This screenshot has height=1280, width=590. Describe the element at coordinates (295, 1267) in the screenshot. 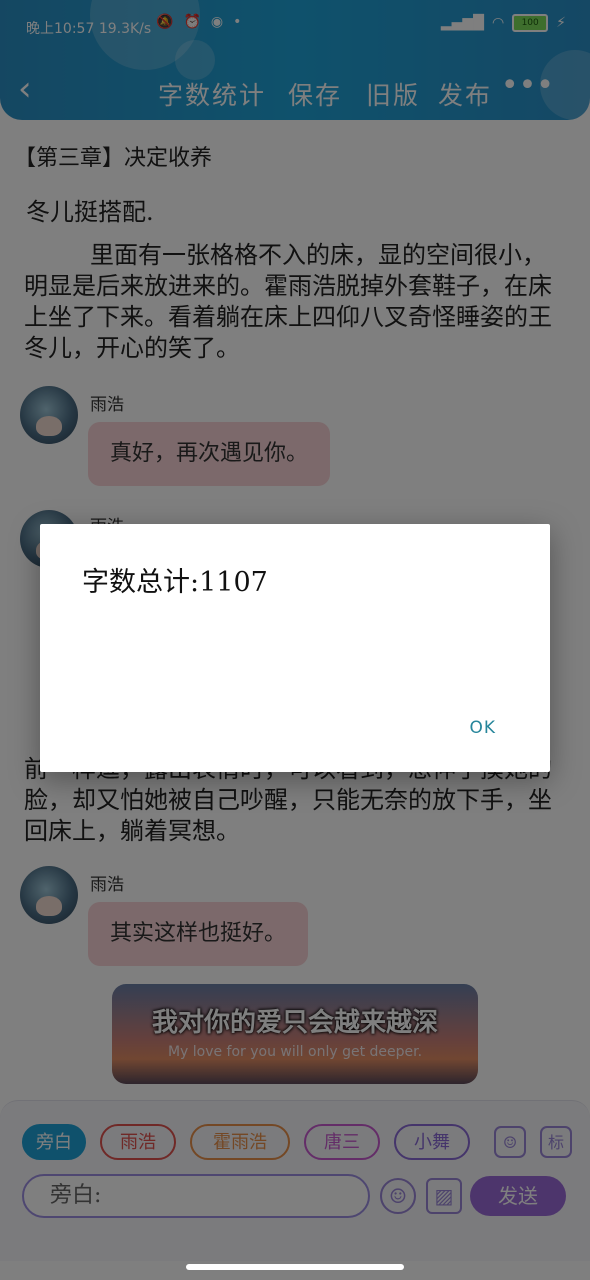

I see `home-indicator` at that location.